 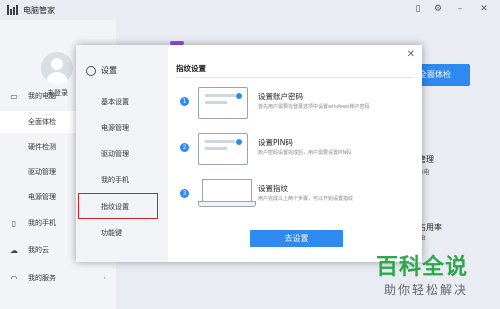 I want to click on dialog-content: 指纹设置, so click(x=295, y=68).